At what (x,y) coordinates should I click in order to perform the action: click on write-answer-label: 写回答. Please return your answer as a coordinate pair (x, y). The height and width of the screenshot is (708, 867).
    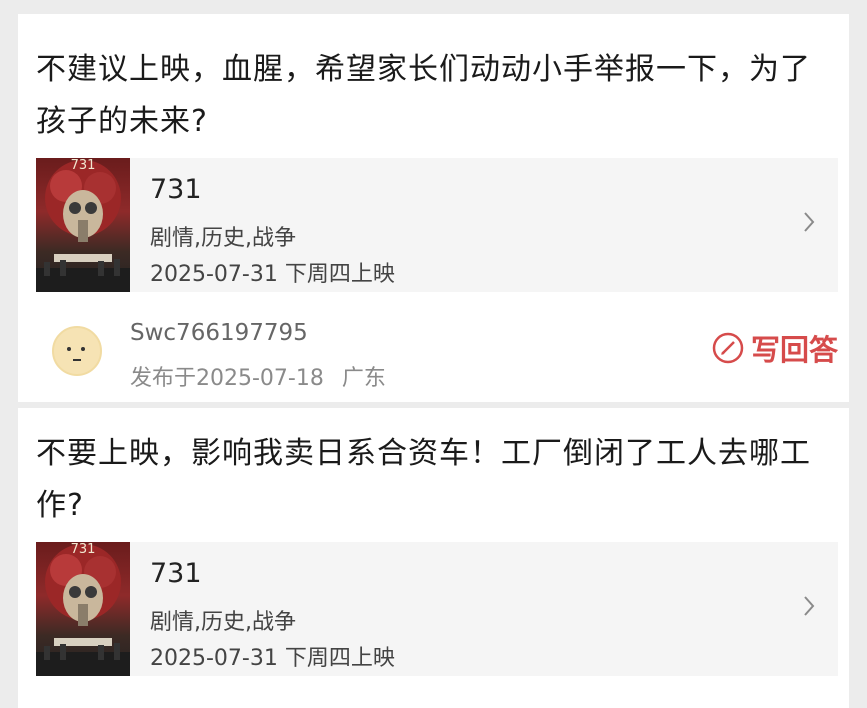
    Looking at the image, I should click on (794, 350).